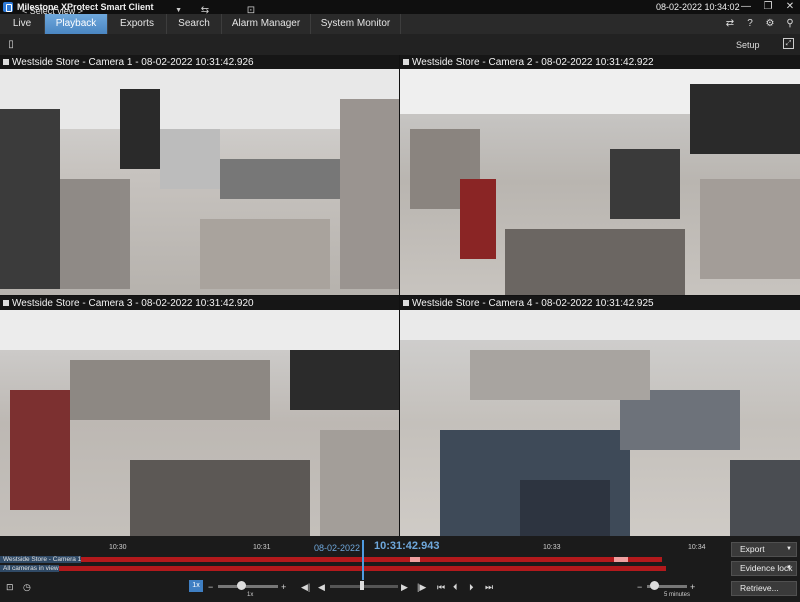 The image size is (800, 602). I want to click on step-back-icon: ◀|, so click(305, 587).